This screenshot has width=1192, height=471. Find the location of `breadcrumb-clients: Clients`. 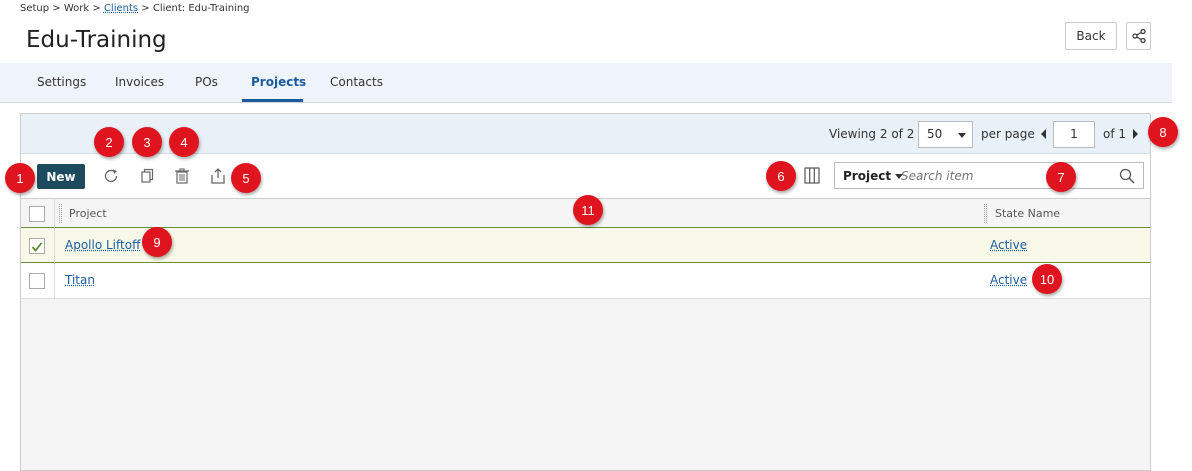

breadcrumb-clients: Clients is located at coordinates (121, 8).